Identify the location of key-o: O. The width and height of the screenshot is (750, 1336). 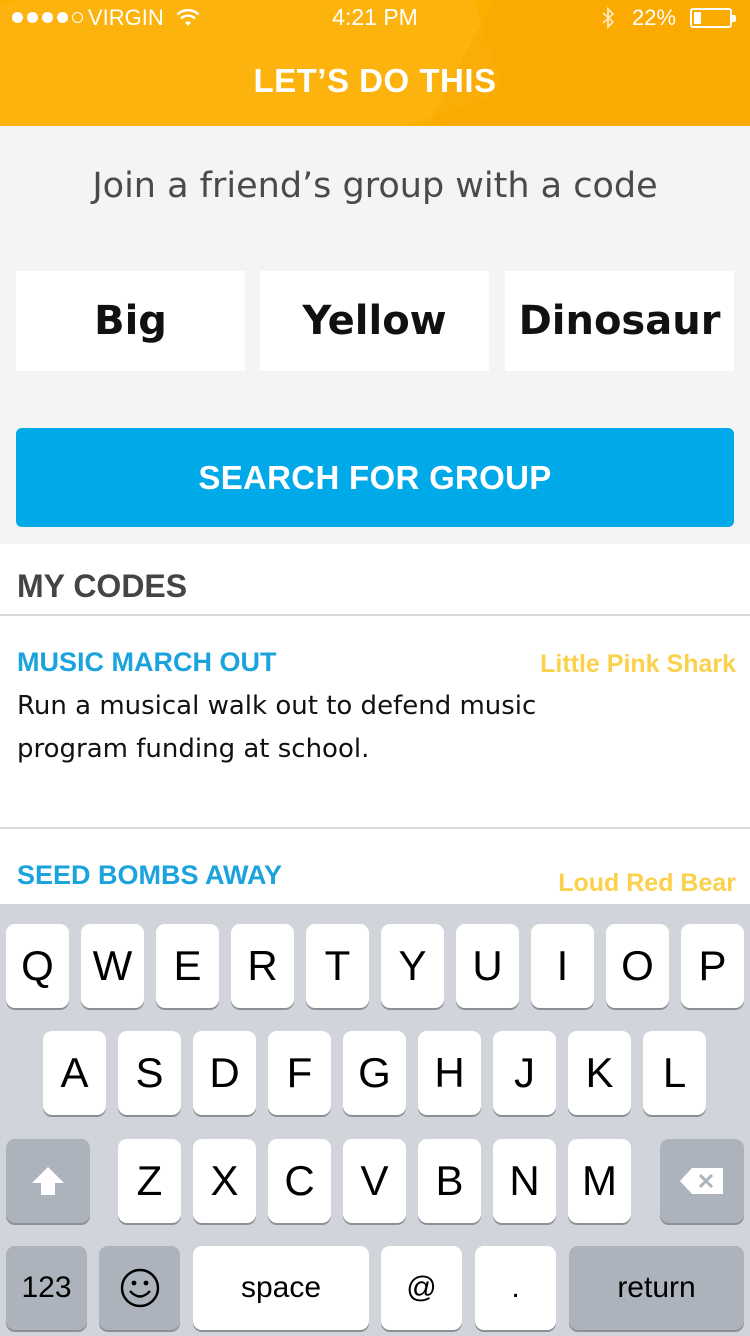
(637, 966).